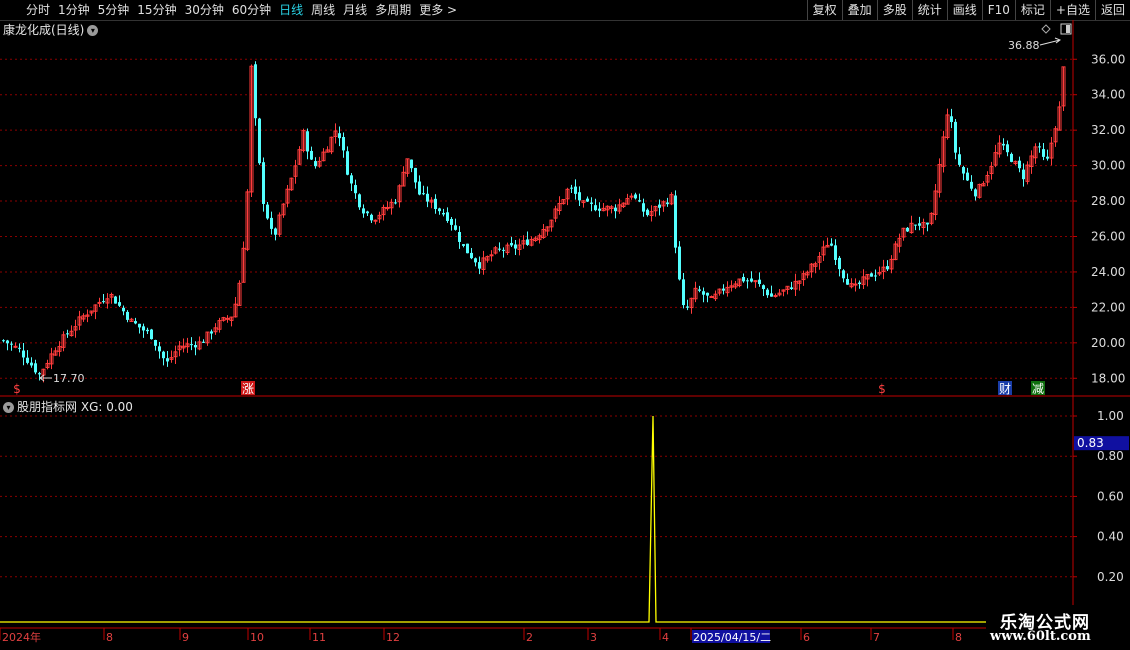  I want to click on action-button-0: 复权, so click(824, 10).